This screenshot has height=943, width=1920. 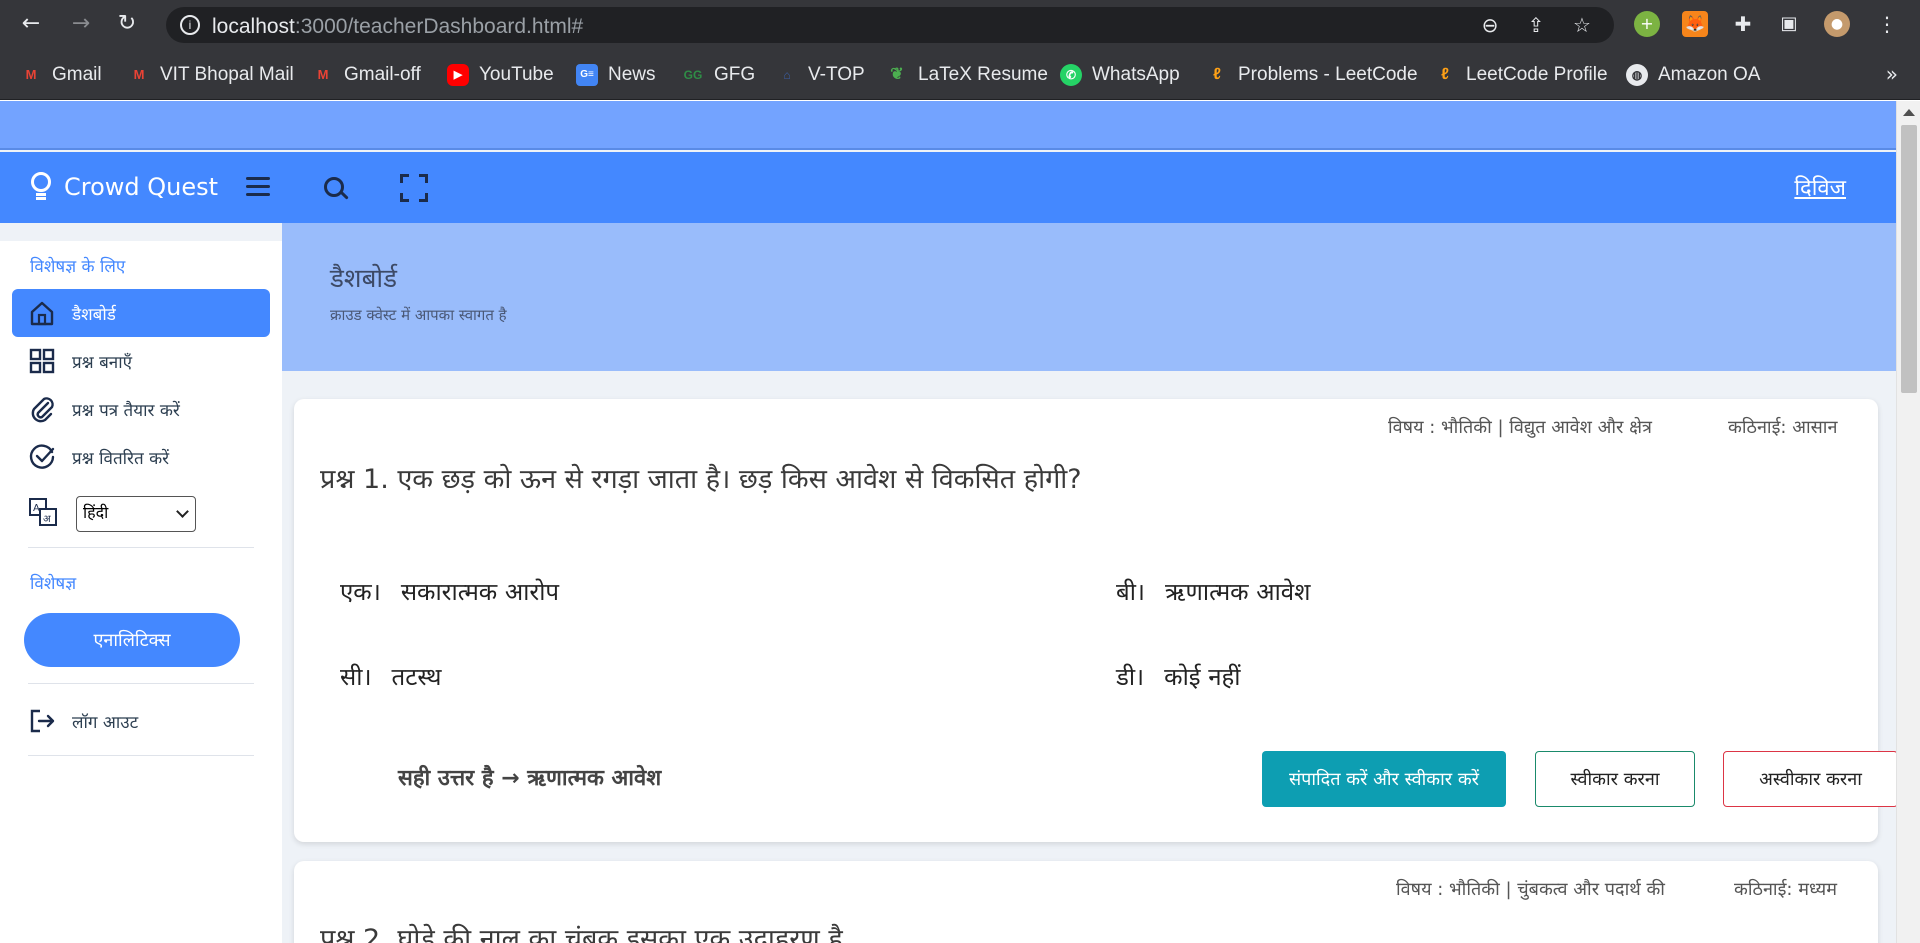 What do you see at coordinates (1785, 889) in the screenshot?
I see `question-difficulty: कठिनाई: मध्यम` at bounding box center [1785, 889].